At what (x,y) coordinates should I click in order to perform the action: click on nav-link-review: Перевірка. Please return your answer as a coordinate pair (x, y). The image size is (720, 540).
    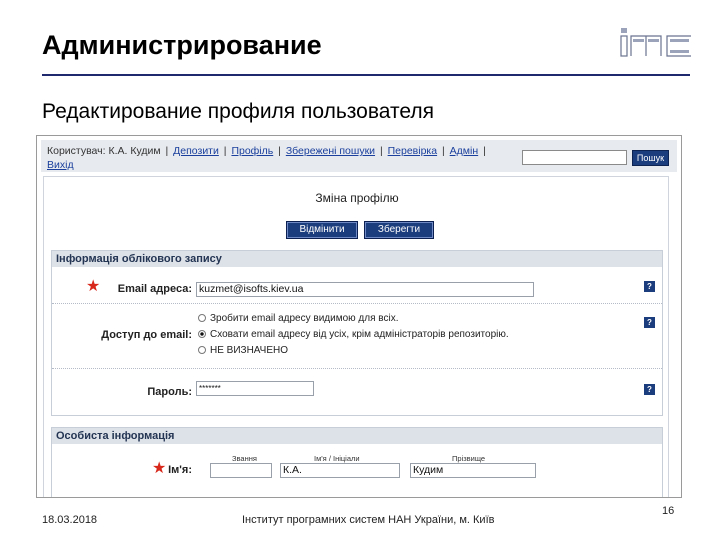
    Looking at the image, I should click on (412, 151).